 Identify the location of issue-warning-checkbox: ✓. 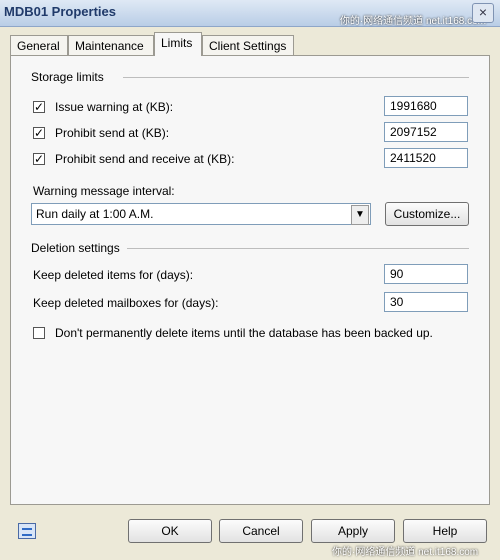
(39, 107).